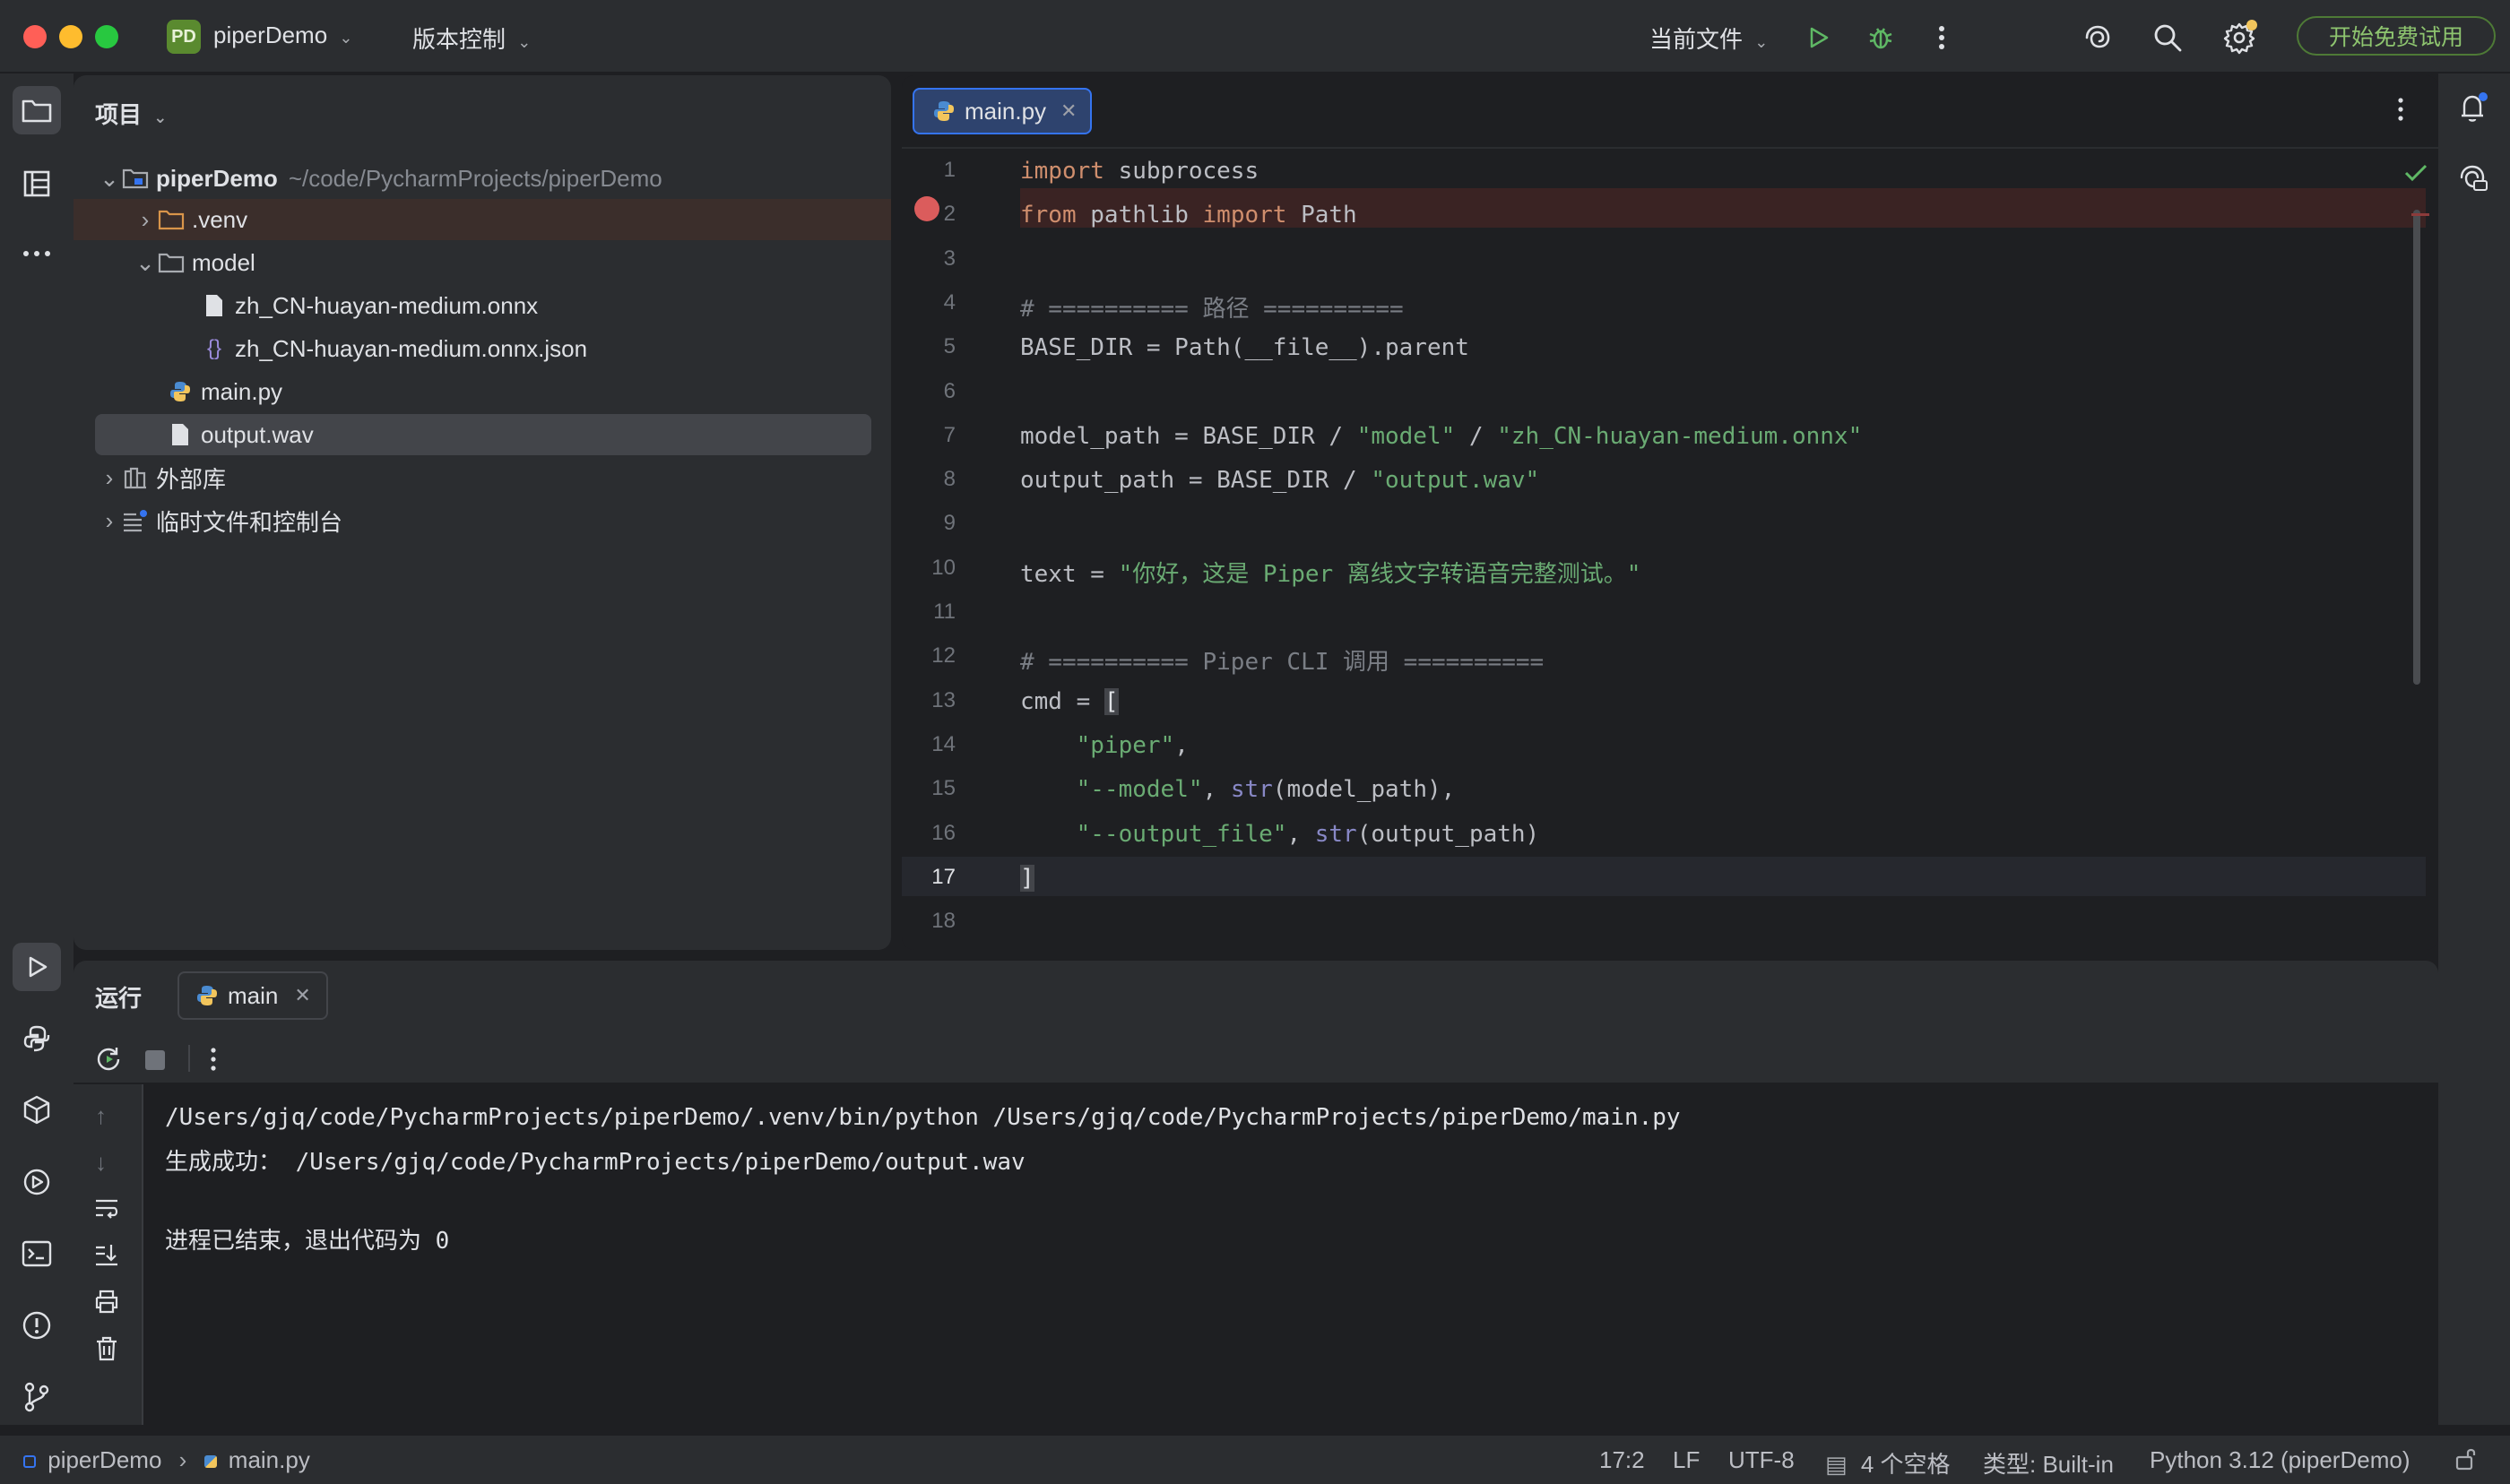 This screenshot has height=1484, width=2510. What do you see at coordinates (106, 1257) in the screenshot?
I see `scroll-to-end-icon` at bounding box center [106, 1257].